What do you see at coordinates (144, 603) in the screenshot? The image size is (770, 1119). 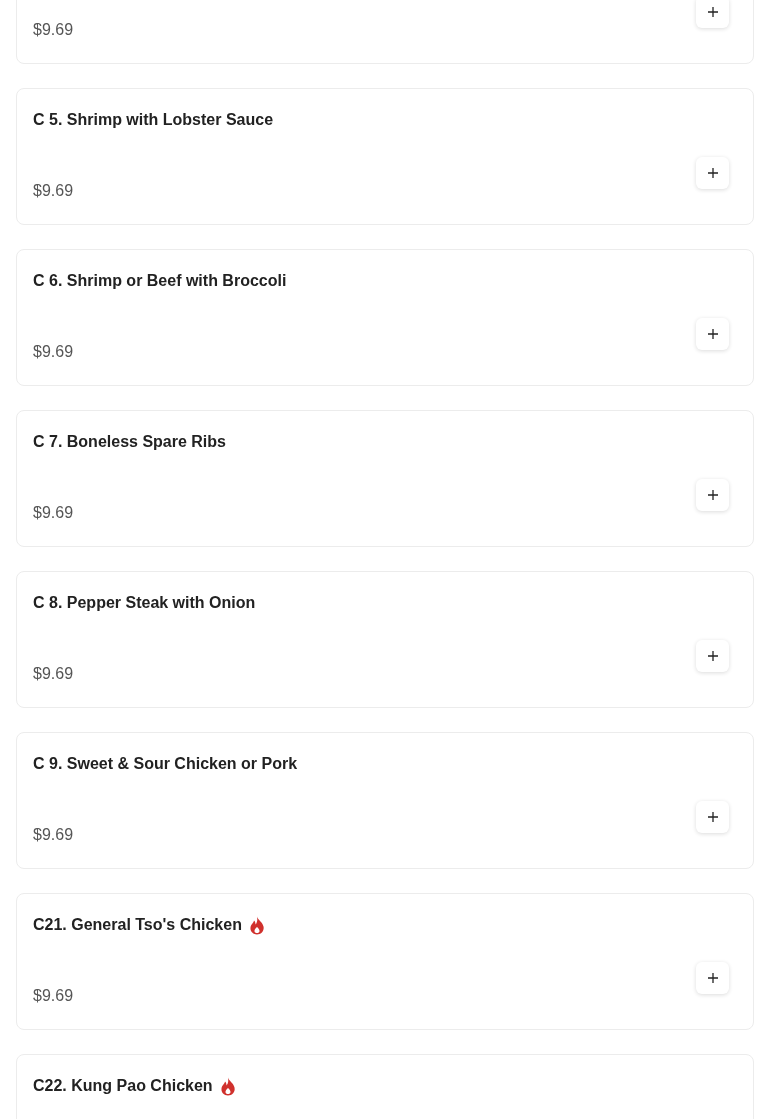 I see `item-title: C 8. Pepper Steak with Onion` at bounding box center [144, 603].